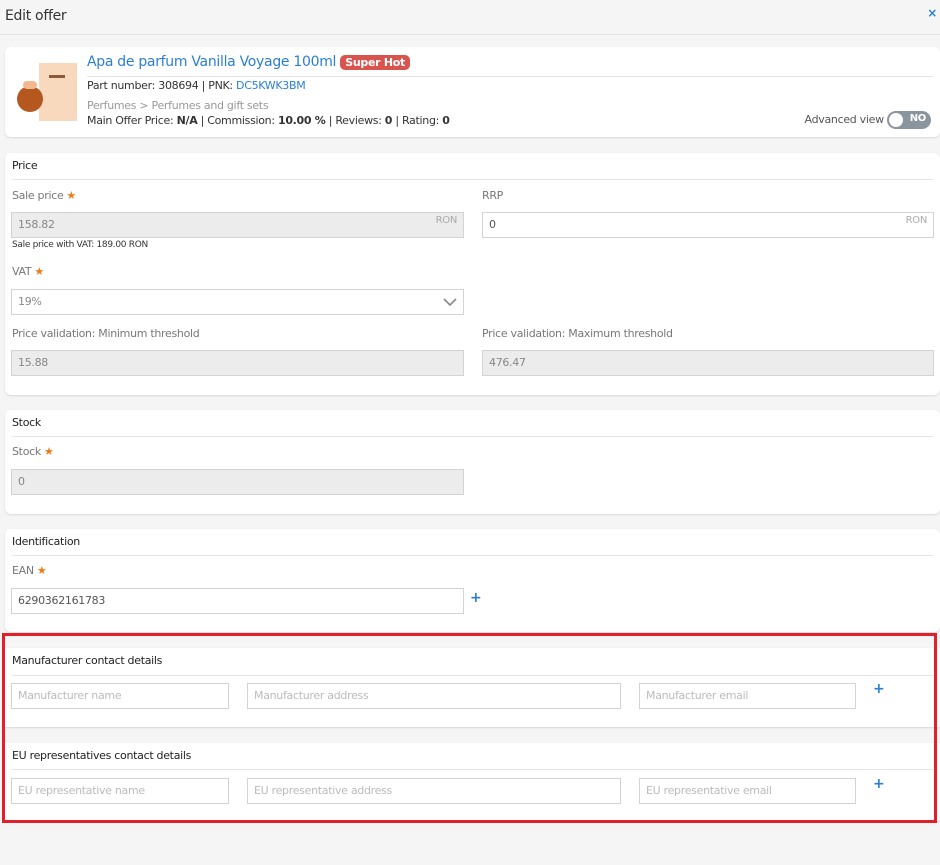 The image size is (940, 865). Describe the element at coordinates (237, 363) in the screenshot. I see `min-threshold-input: 15.88` at that location.